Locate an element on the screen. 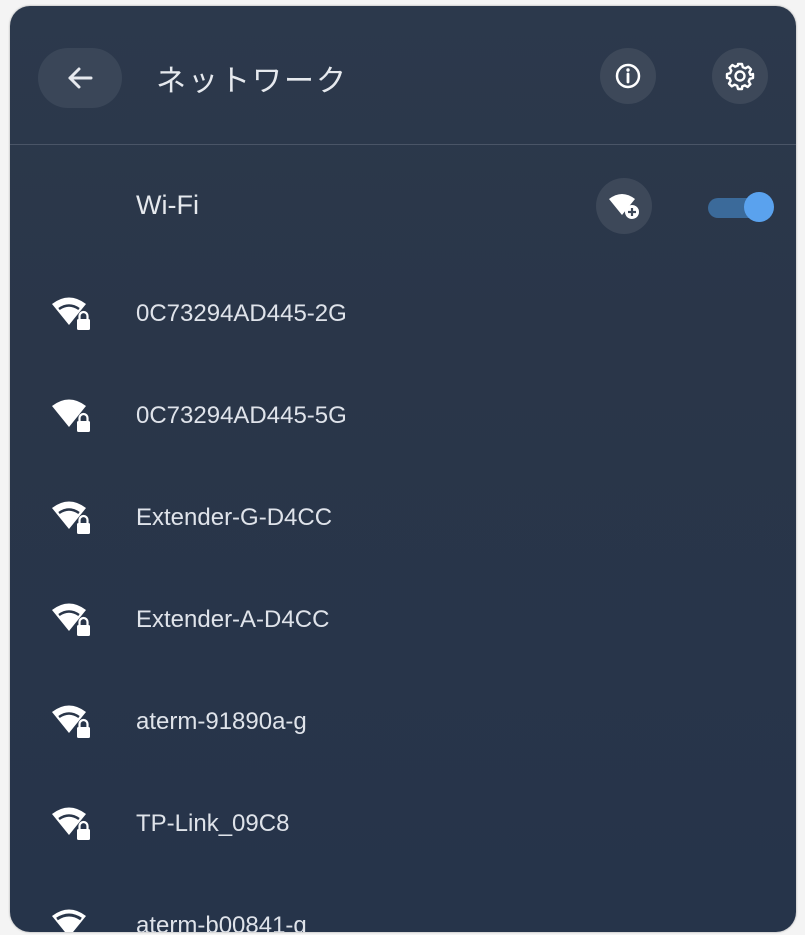 This screenshot has width=805, height=935. network-item: Extender-A-D4CC is located at coordinates (403, 615).